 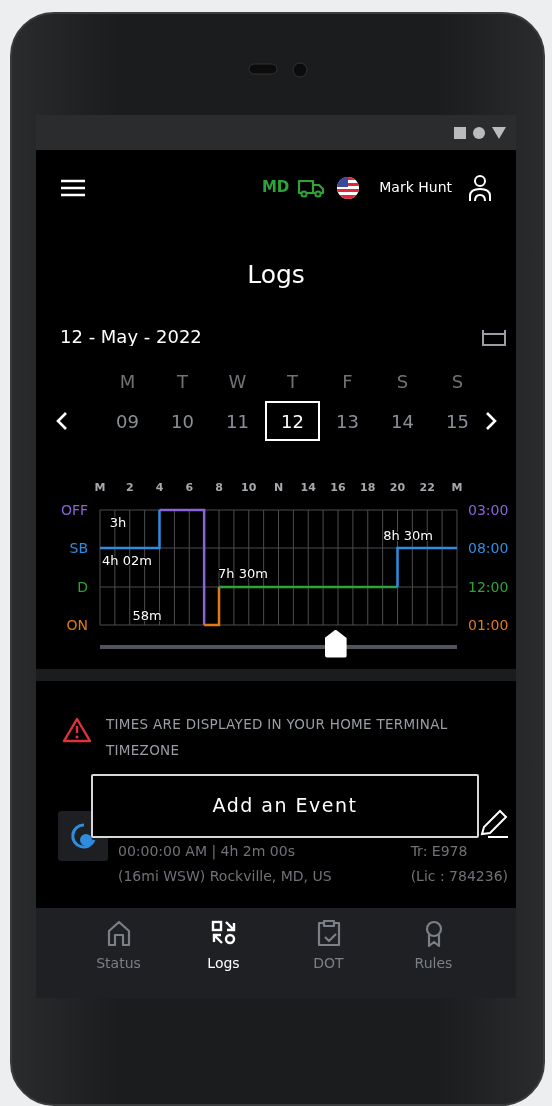 I want to click on slider-thumb, so click(x=335, y=643).